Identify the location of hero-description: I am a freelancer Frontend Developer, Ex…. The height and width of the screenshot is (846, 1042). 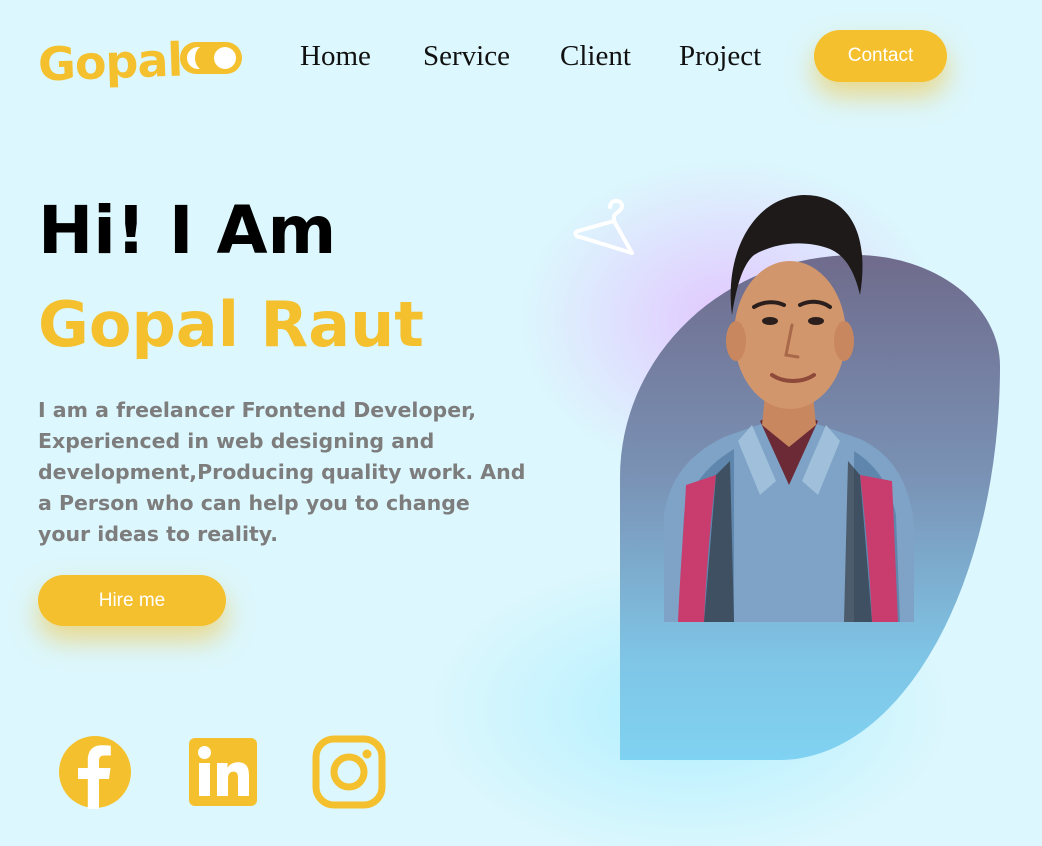
(282, 472).